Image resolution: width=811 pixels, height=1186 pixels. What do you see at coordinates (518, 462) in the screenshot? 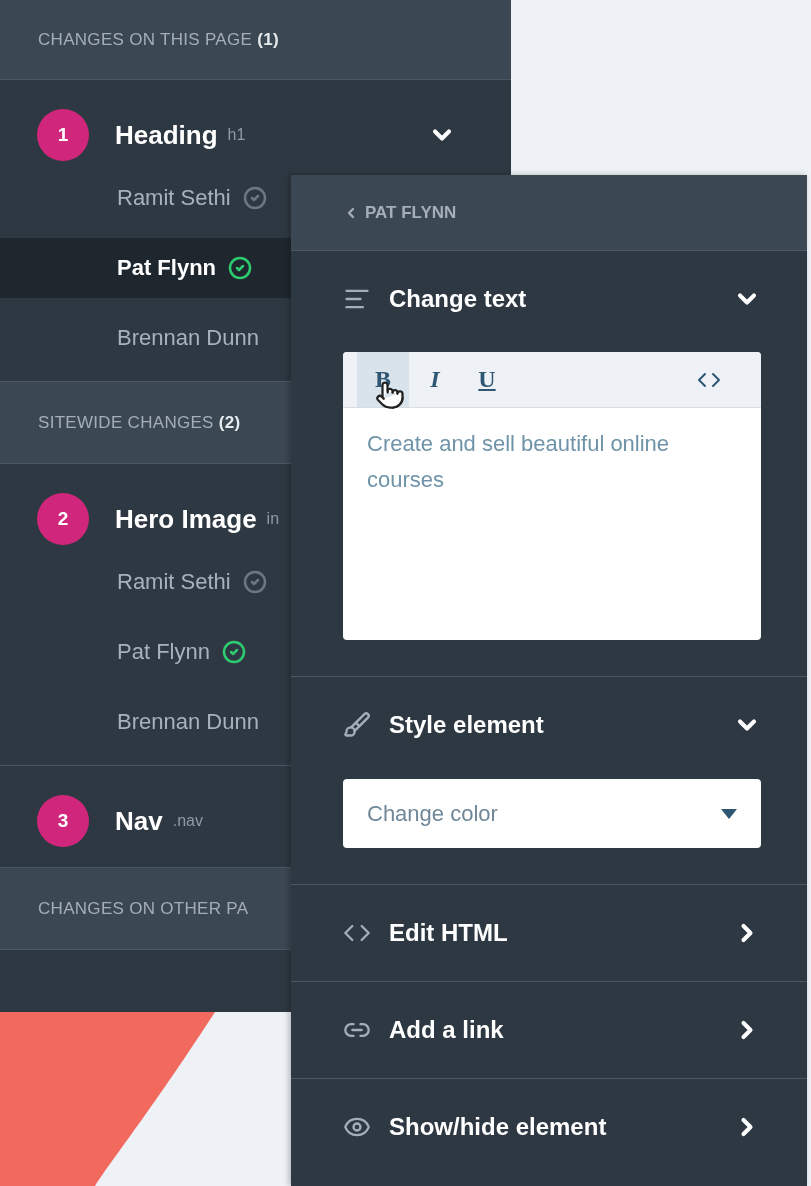
I see `editor-text: Create and sell beautiful online courses` at bounding box center [518, 462].